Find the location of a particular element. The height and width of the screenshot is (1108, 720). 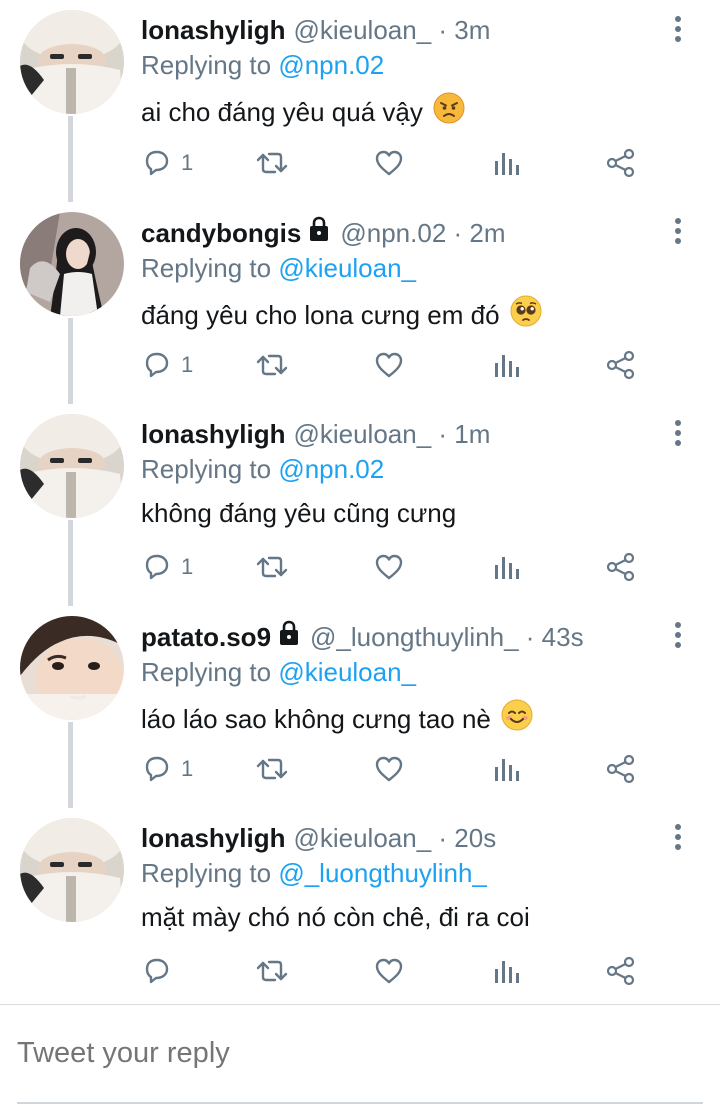

lock-icon is located at coordinates (319, 232).